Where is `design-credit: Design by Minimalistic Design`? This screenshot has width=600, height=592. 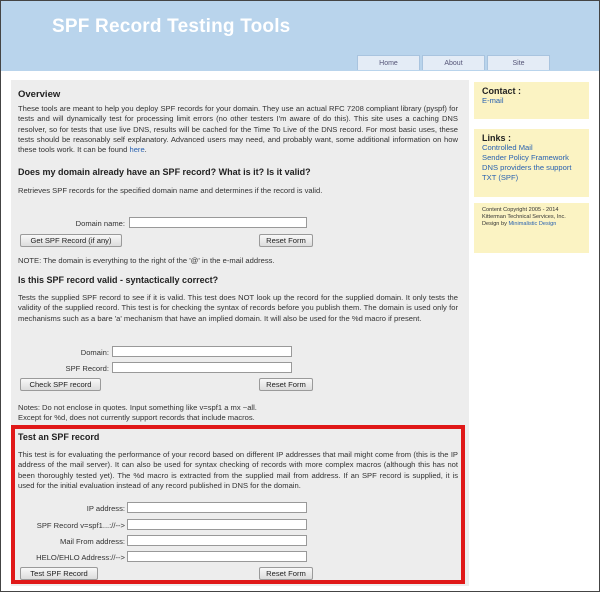
design-credit: Design by Minimalistic Design is located at coordinates (531, 224).